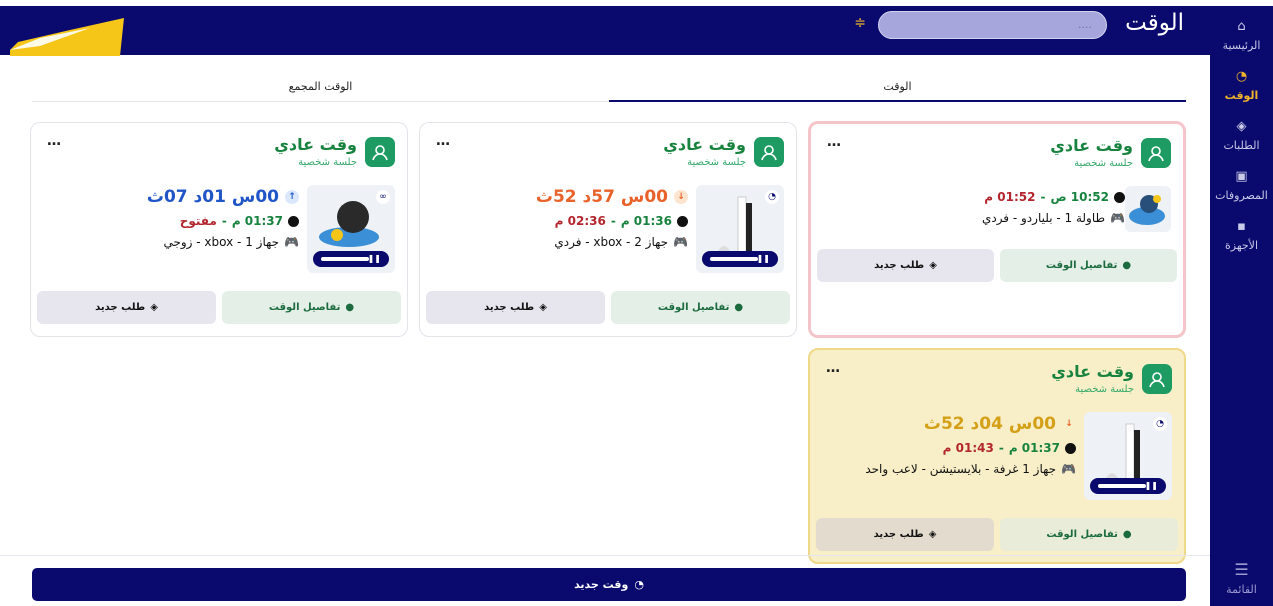 This screenshot has width=1273, height=606. I want to click on time-range: 01:37 م - 01:43 م, so click(1009, 448).